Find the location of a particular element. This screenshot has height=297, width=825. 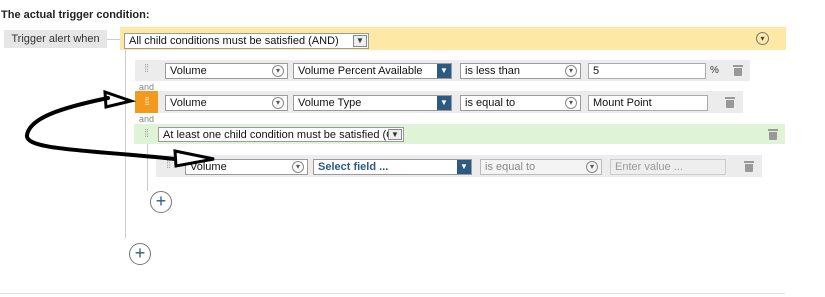

arrow-annotation is located at coordinates (120, 128).